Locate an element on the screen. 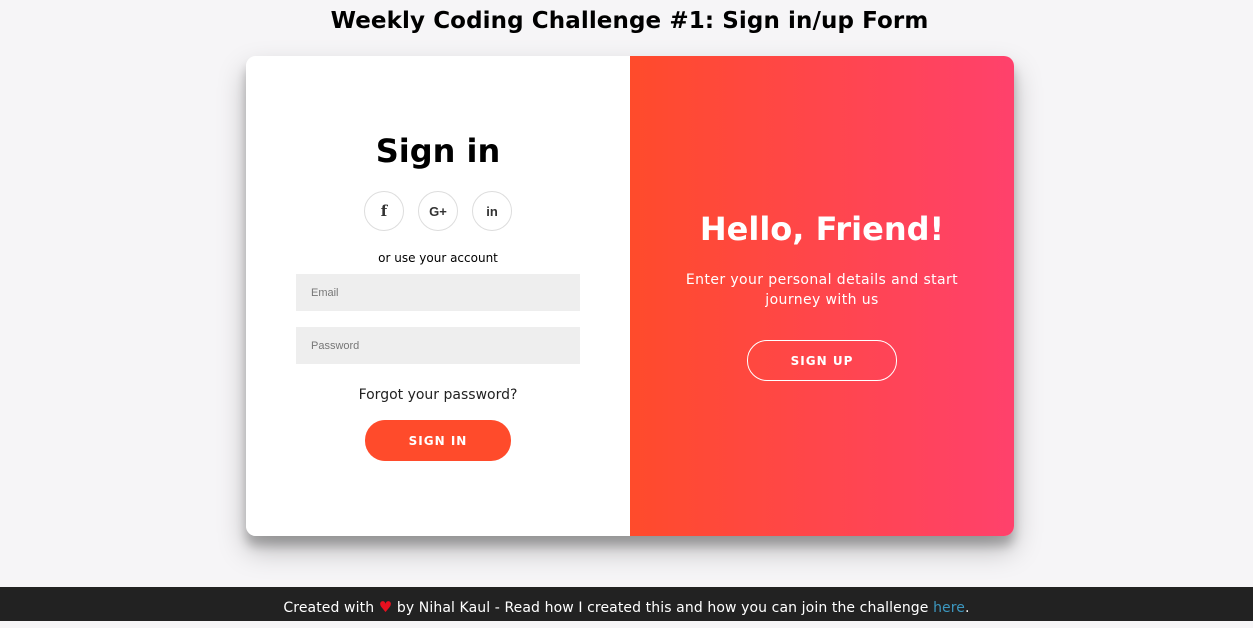 The image size is (1253, 628). email-field is located at coordinates (438, 292).